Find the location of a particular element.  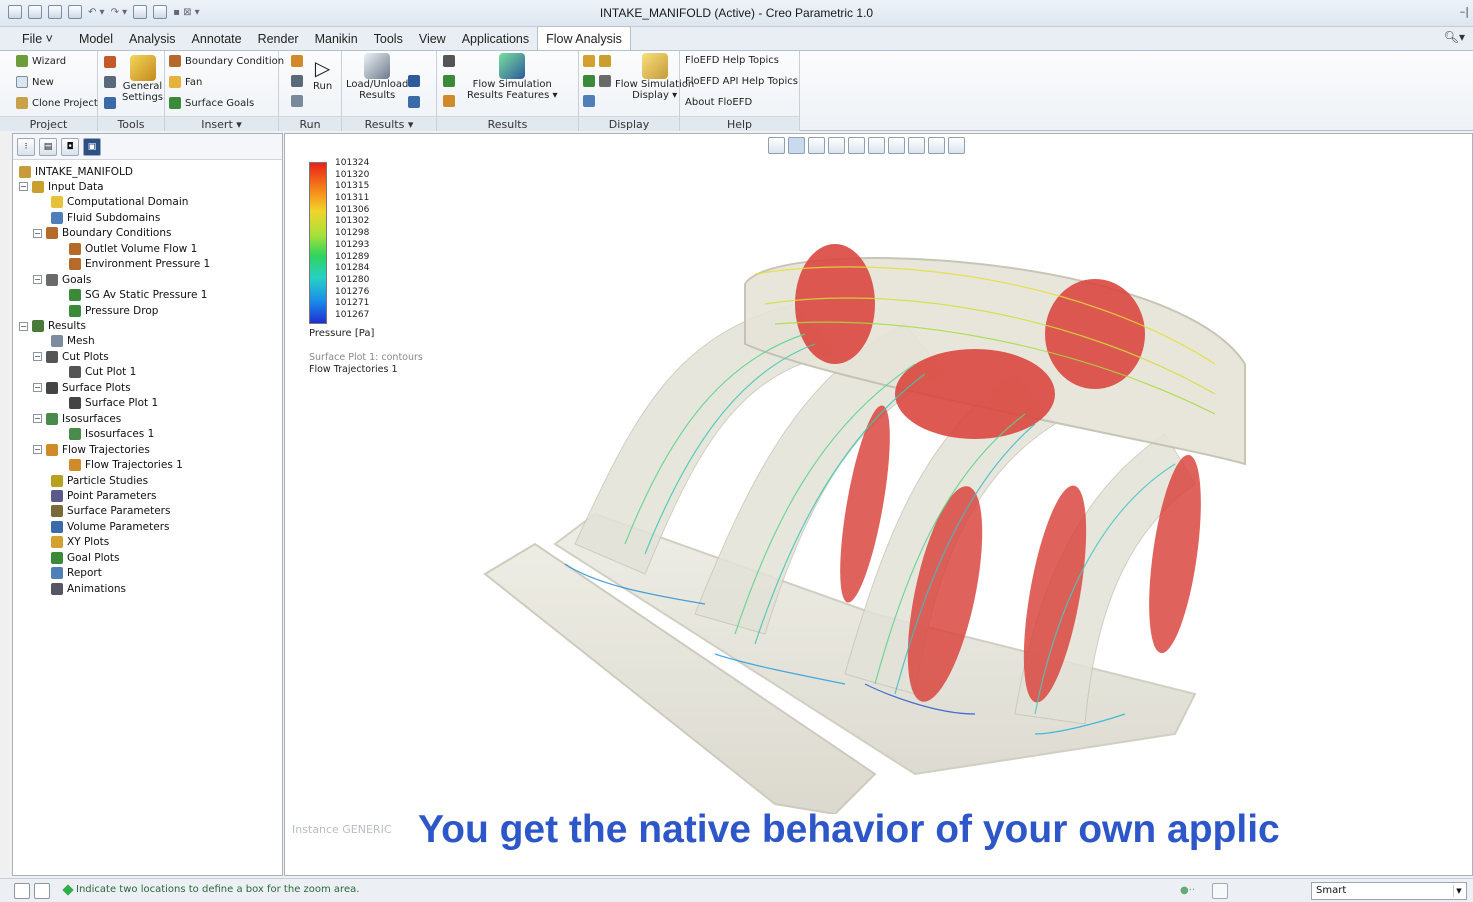

tree-node: Goal Plots is located at coordinates (85, 557).